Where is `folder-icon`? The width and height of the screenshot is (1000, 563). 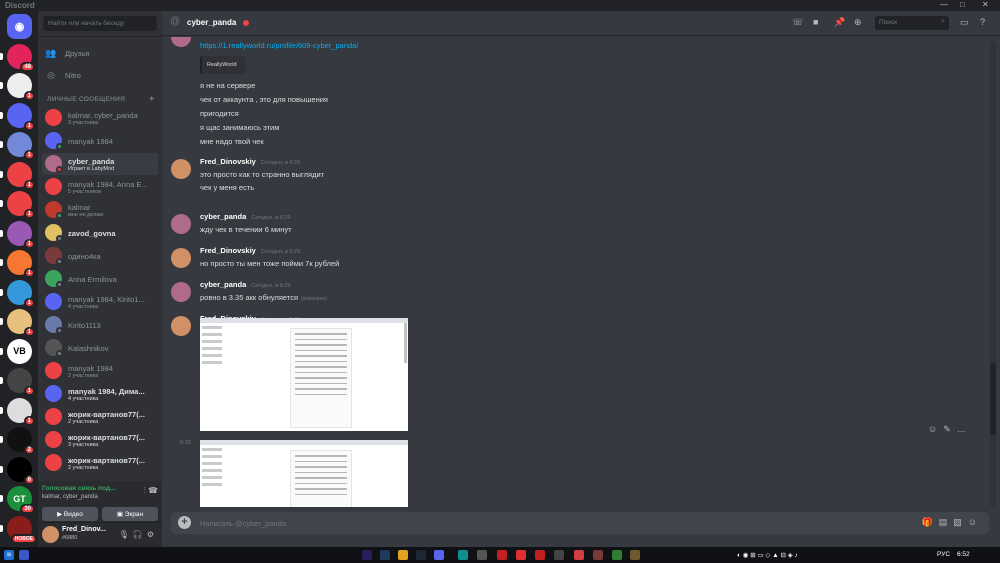 folder-icon is located at coordinates (403, 555).